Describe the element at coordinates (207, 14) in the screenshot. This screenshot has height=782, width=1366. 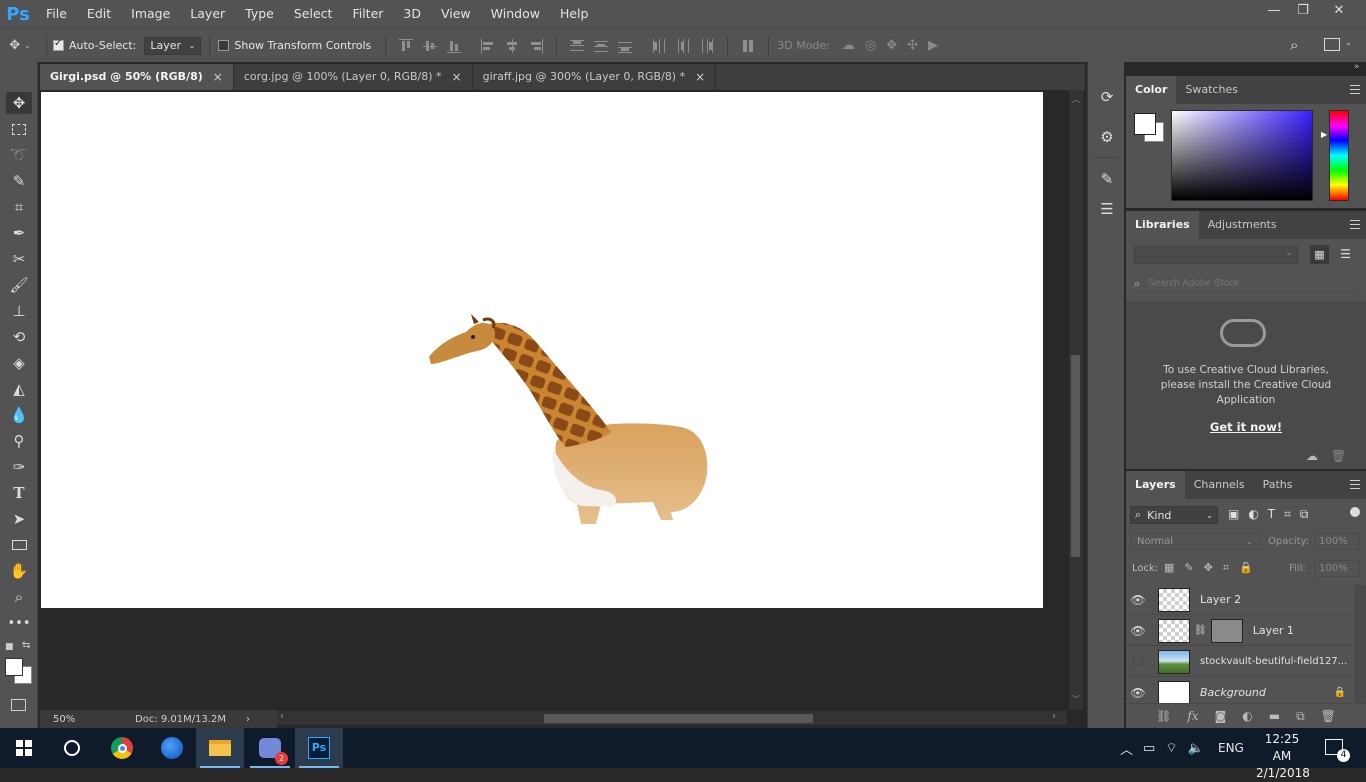
I see `menu-layer: Layer` at that location.